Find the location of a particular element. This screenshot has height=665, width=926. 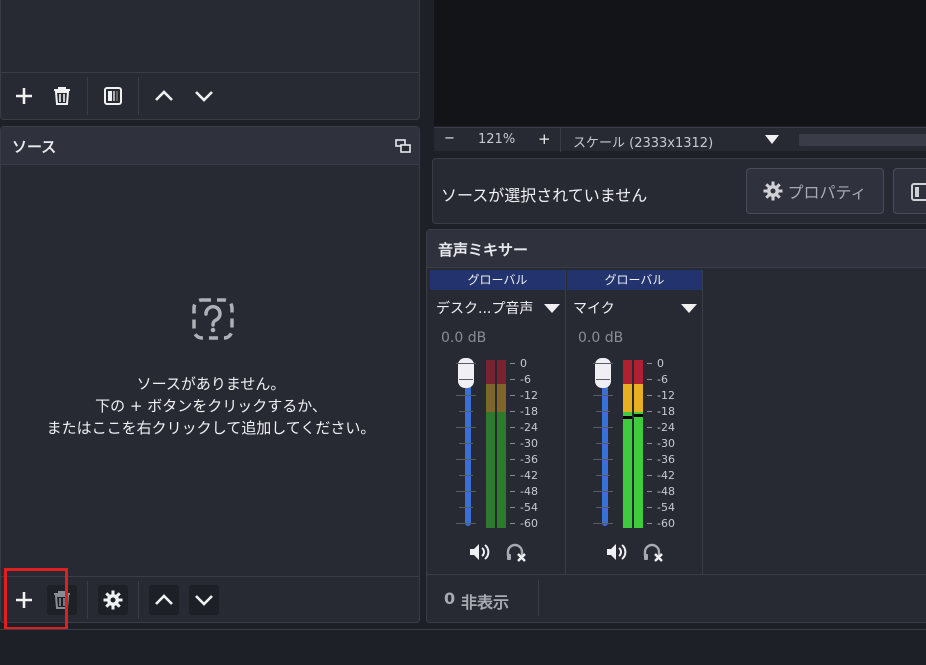

scale-label: スケール (2333x1312) is located at coordinates (643, 143).